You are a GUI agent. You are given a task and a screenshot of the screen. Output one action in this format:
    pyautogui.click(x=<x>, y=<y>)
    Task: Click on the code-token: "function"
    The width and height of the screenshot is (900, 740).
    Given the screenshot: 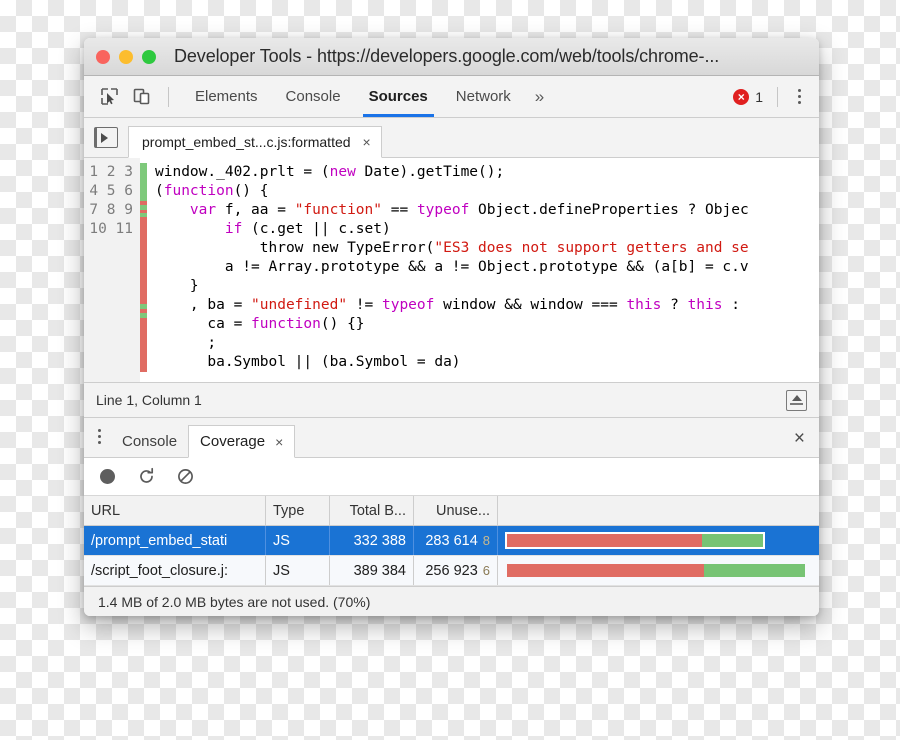 What is the action you would take?
    pyautogui.click(x=338, y=210)
    